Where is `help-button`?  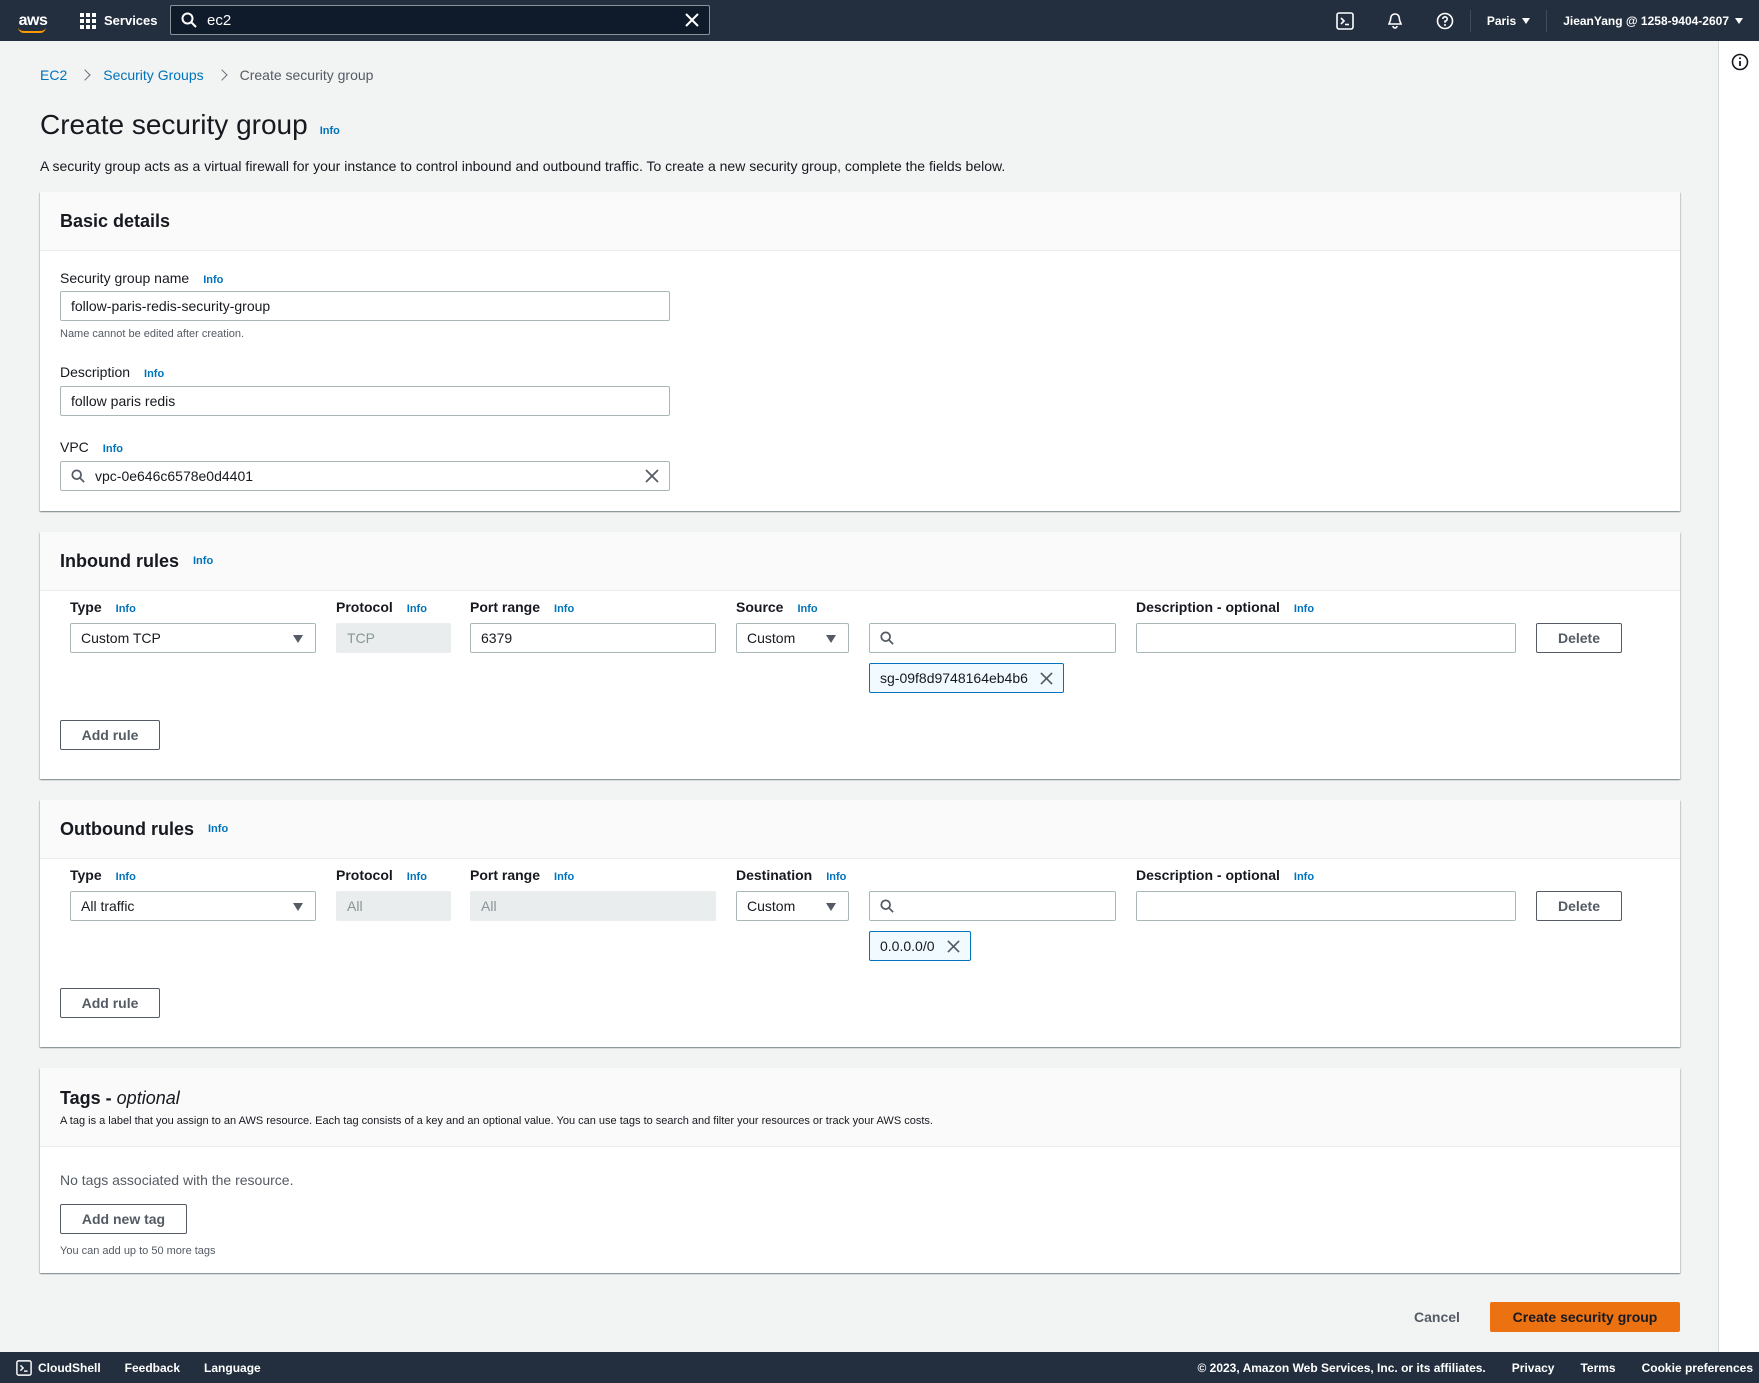
help-button is located at coordinates (1445, 20).